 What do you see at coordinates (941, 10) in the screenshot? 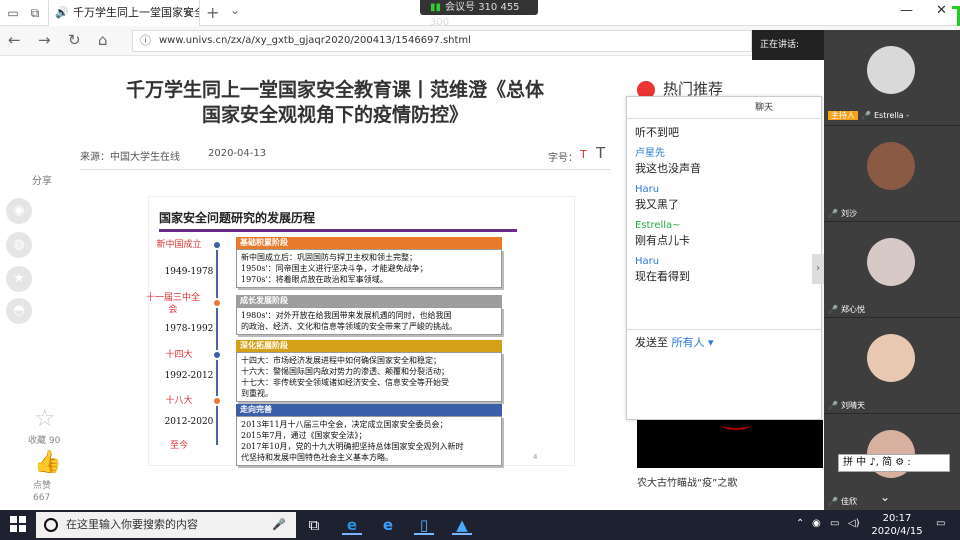
I see `close-window-icon: ✕` at bounding box center [941, 10].